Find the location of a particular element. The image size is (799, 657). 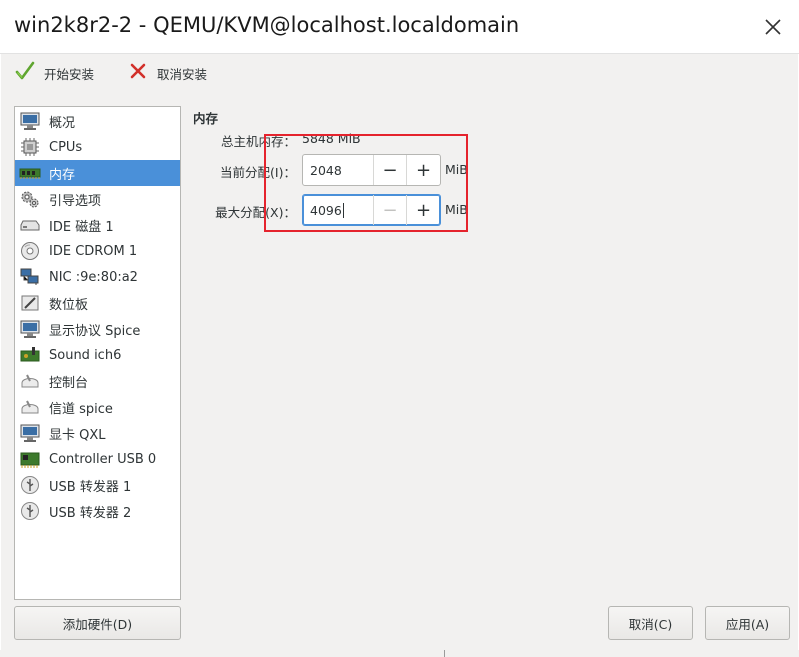

sidebar-item-video-qxl: 显卡 QXL is located at coordinates (97, 433).